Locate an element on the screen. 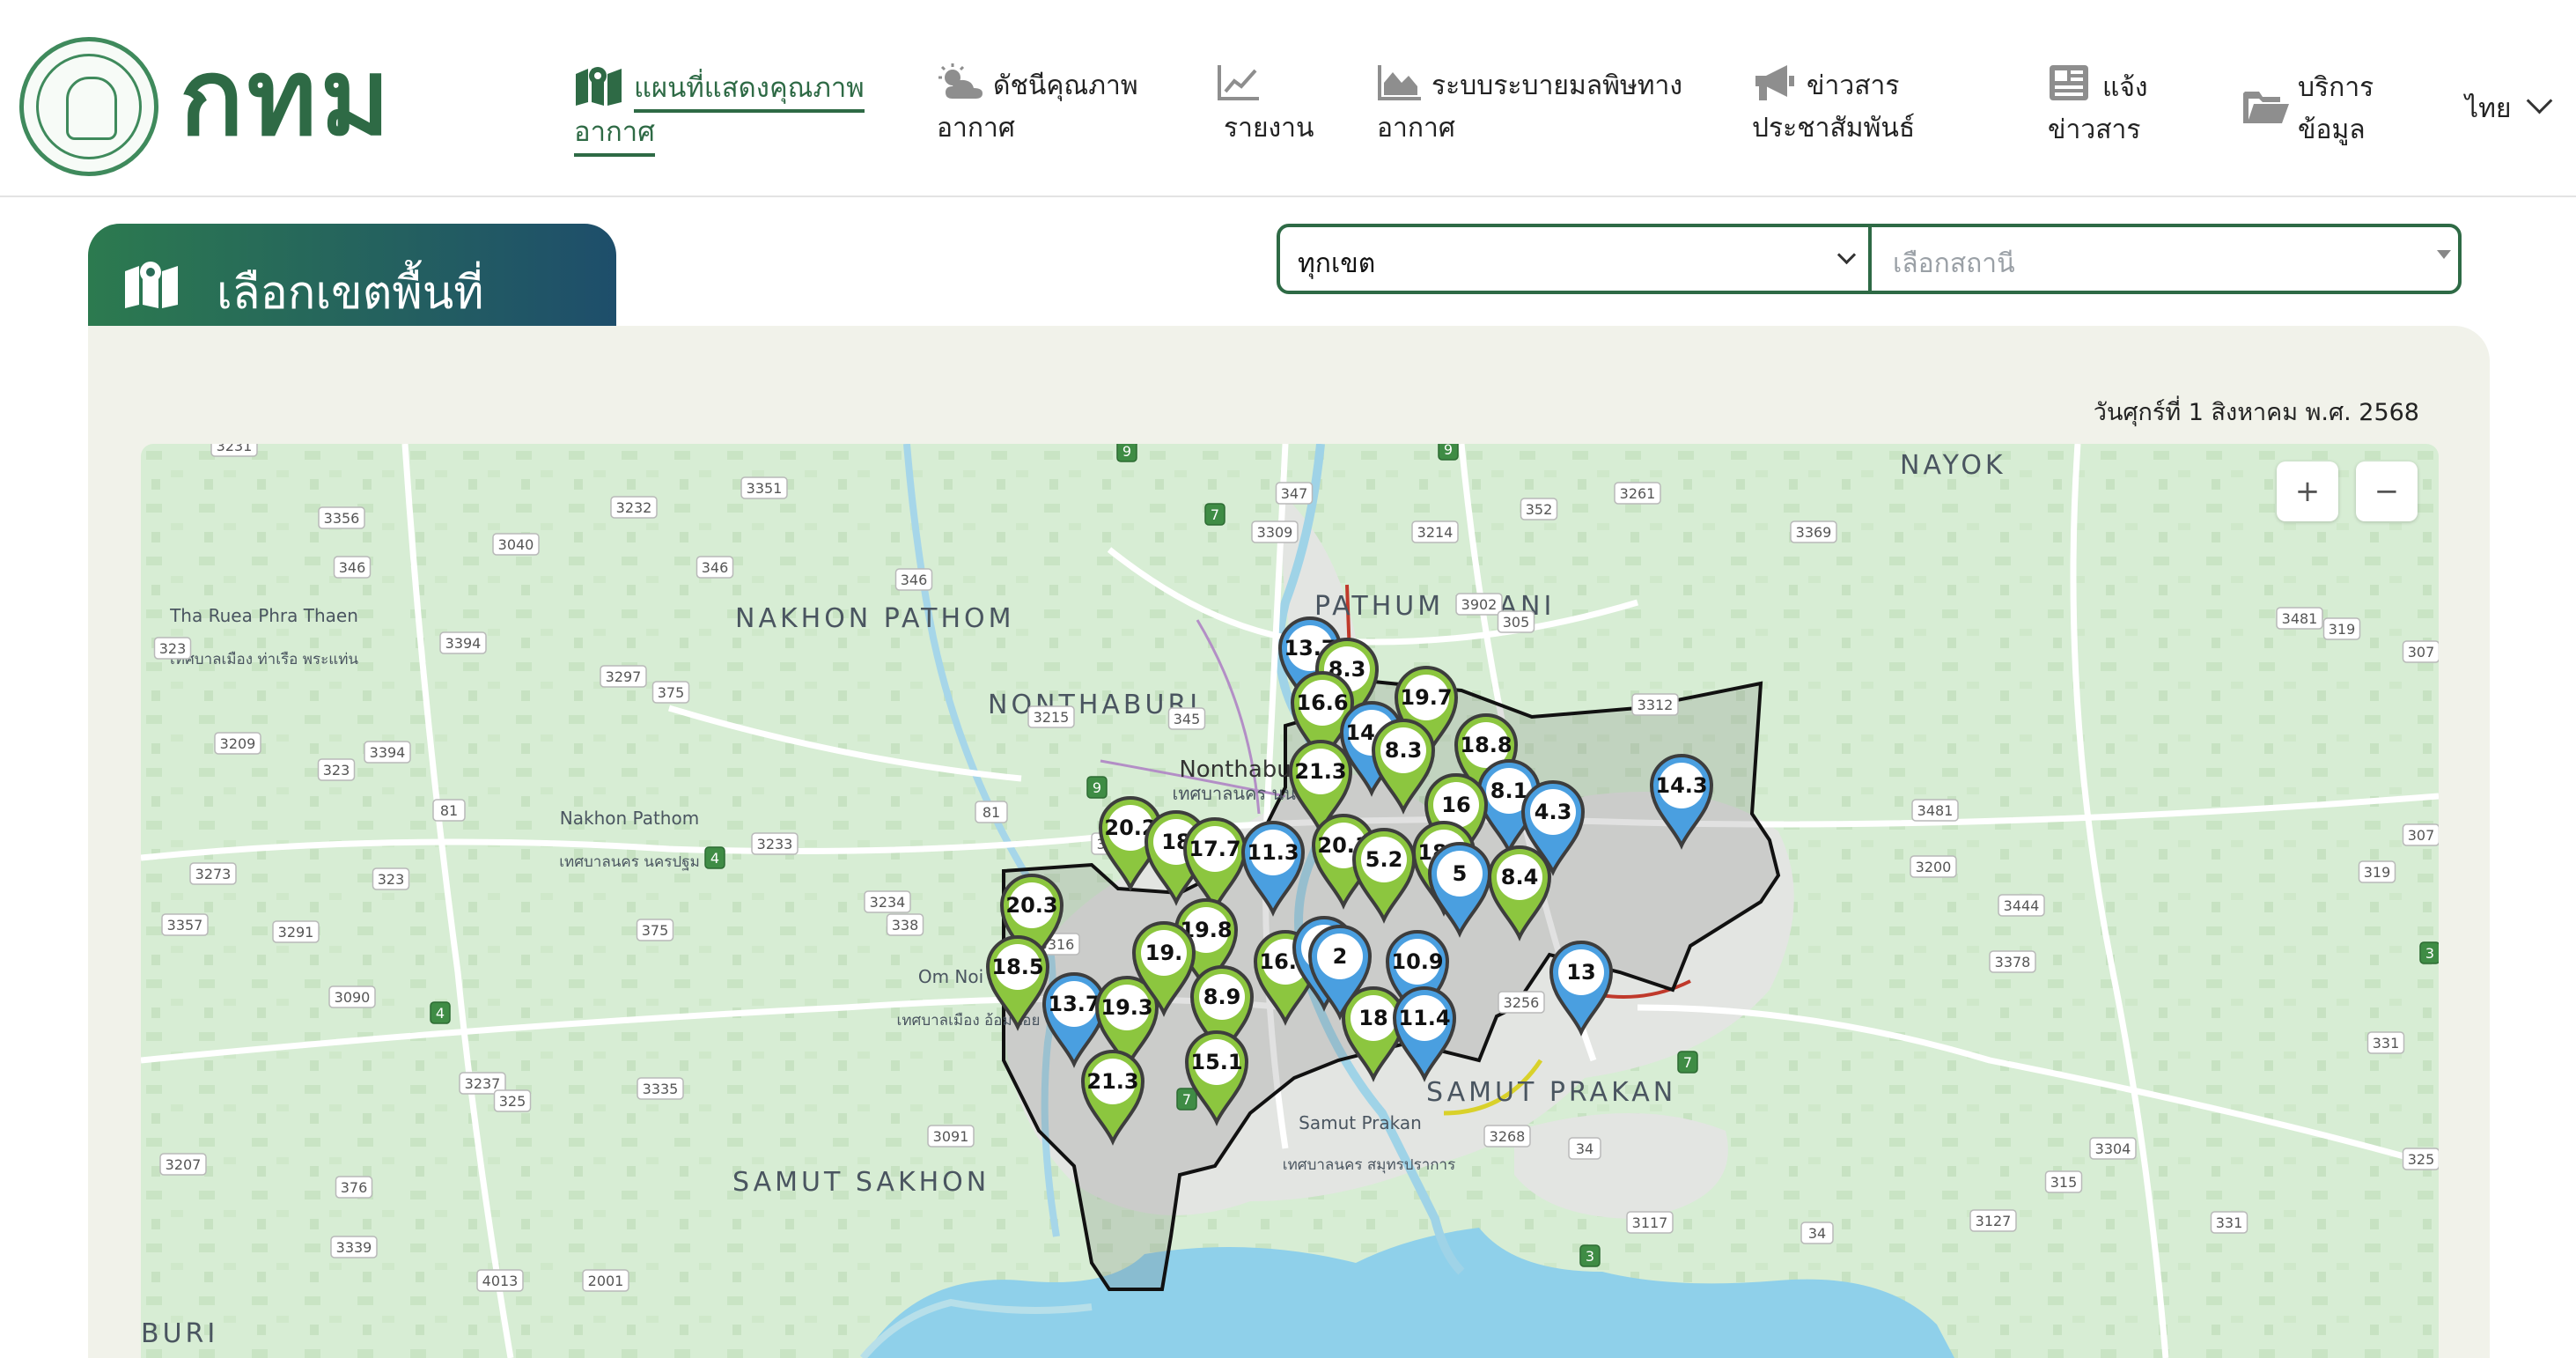 Image resolution: width=2576 pixels, height=1358 pixels. svg-text: 331 is located at coordinates (2387, 1043).